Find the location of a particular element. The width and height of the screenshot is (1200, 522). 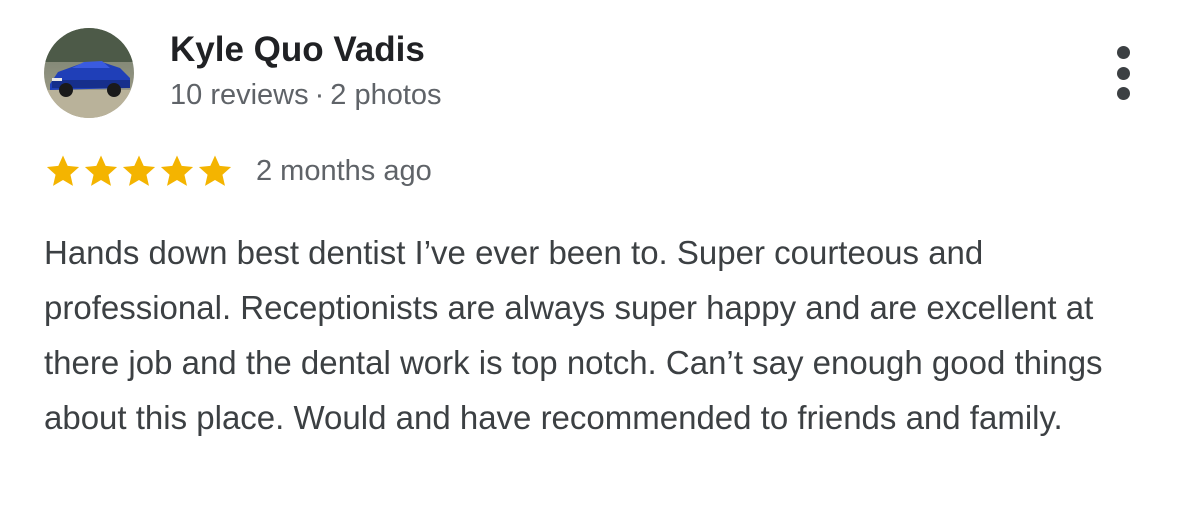

car-avatar-icon is located at coordinates (89, 73).